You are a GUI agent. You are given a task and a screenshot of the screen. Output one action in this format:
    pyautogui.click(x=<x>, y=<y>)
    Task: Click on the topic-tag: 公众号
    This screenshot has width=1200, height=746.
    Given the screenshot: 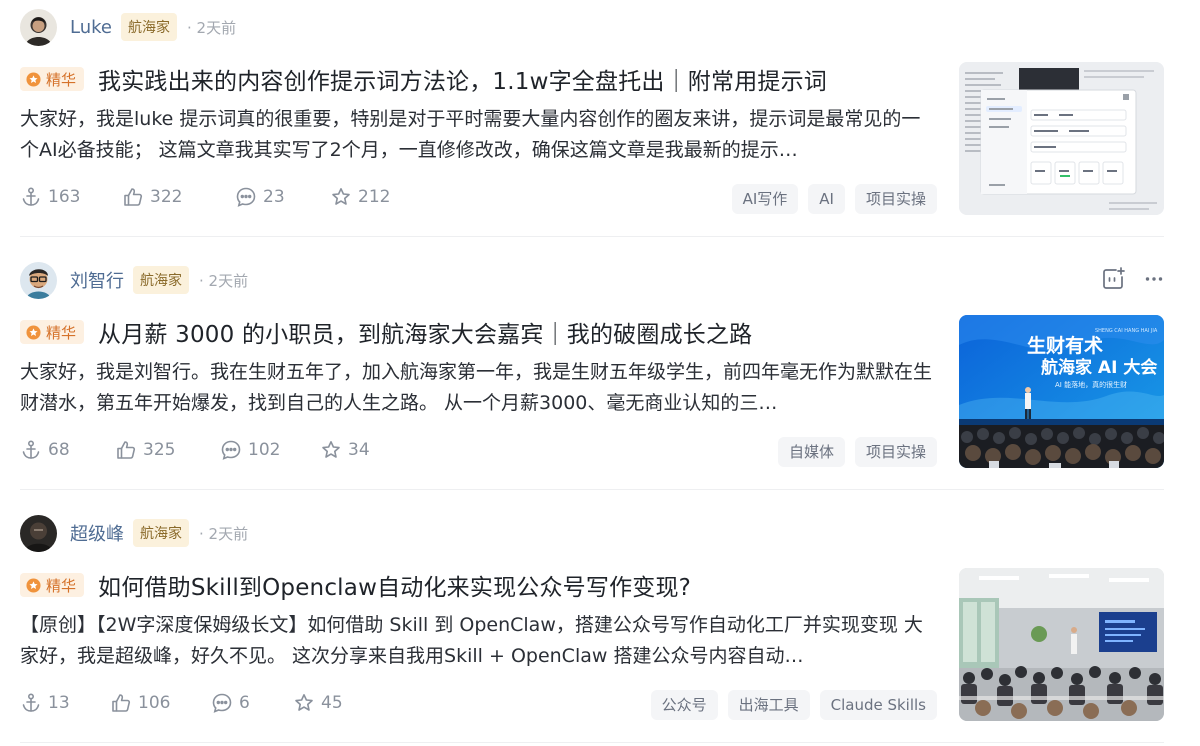 What is the action you would take?
    pyautogui.click(x=684, y=705)
    